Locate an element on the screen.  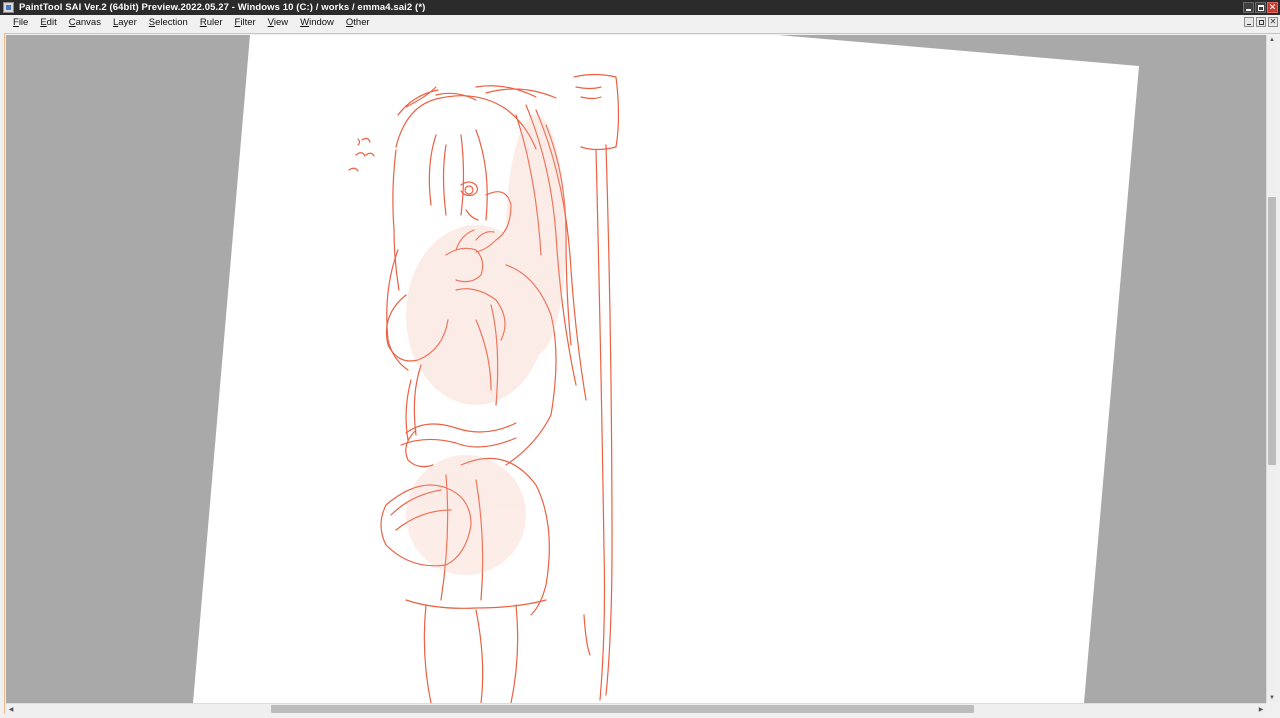
document-minimize-button is located at coordinates (1249, 22).